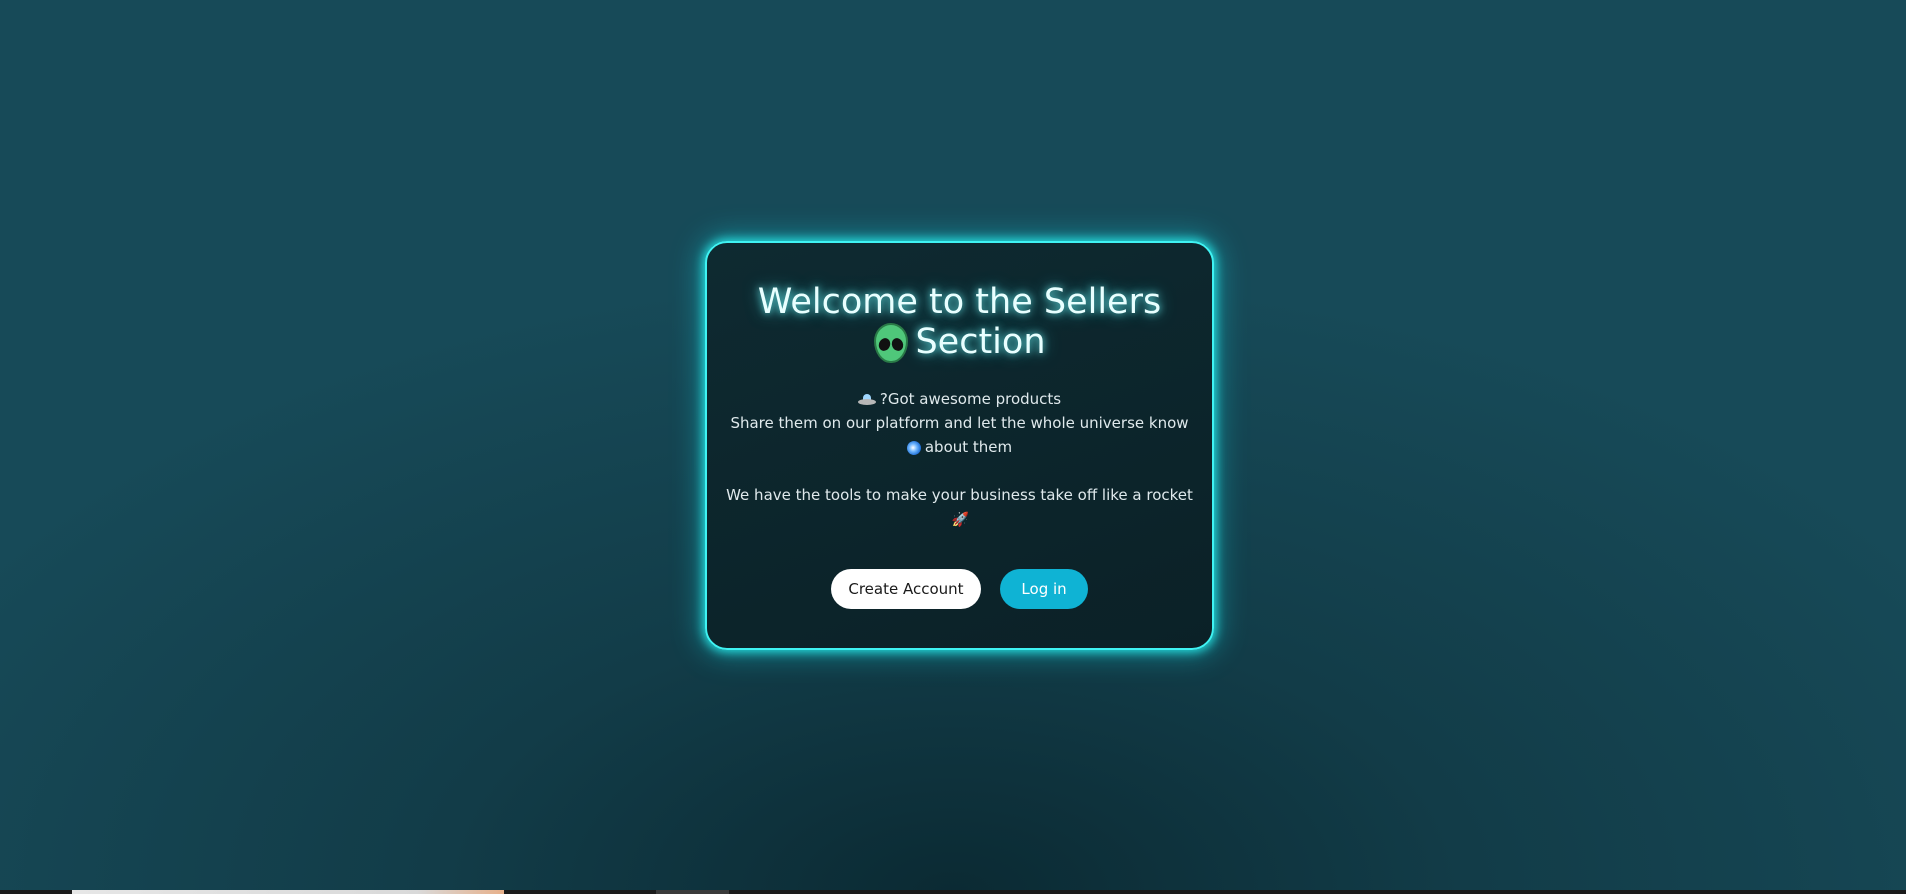 This screenshot has width=1906, height=894. What do you see at coordinates (692, 892) in the screenshot?
I see `taskbar-item` at bounding box center [692, 892].